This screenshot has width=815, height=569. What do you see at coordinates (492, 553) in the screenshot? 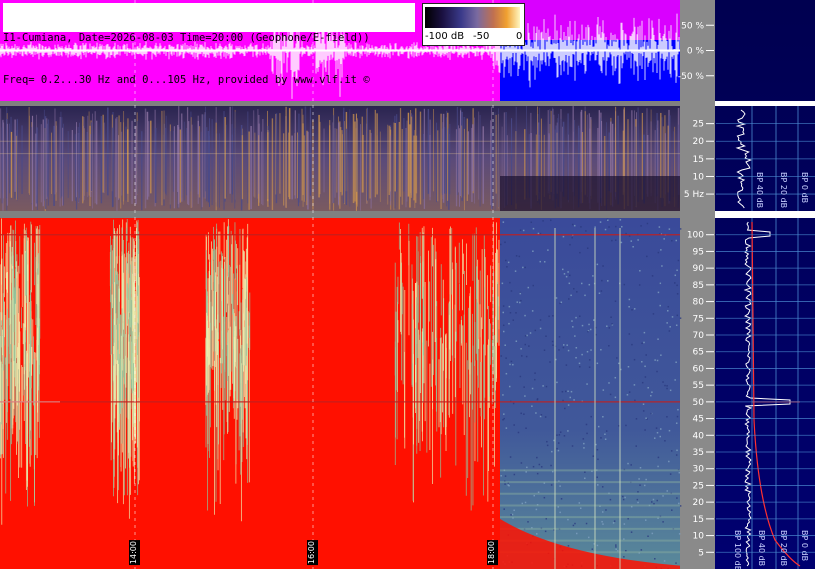
I see `x-tick-label: 18:00` at bounding box center [492, 553].